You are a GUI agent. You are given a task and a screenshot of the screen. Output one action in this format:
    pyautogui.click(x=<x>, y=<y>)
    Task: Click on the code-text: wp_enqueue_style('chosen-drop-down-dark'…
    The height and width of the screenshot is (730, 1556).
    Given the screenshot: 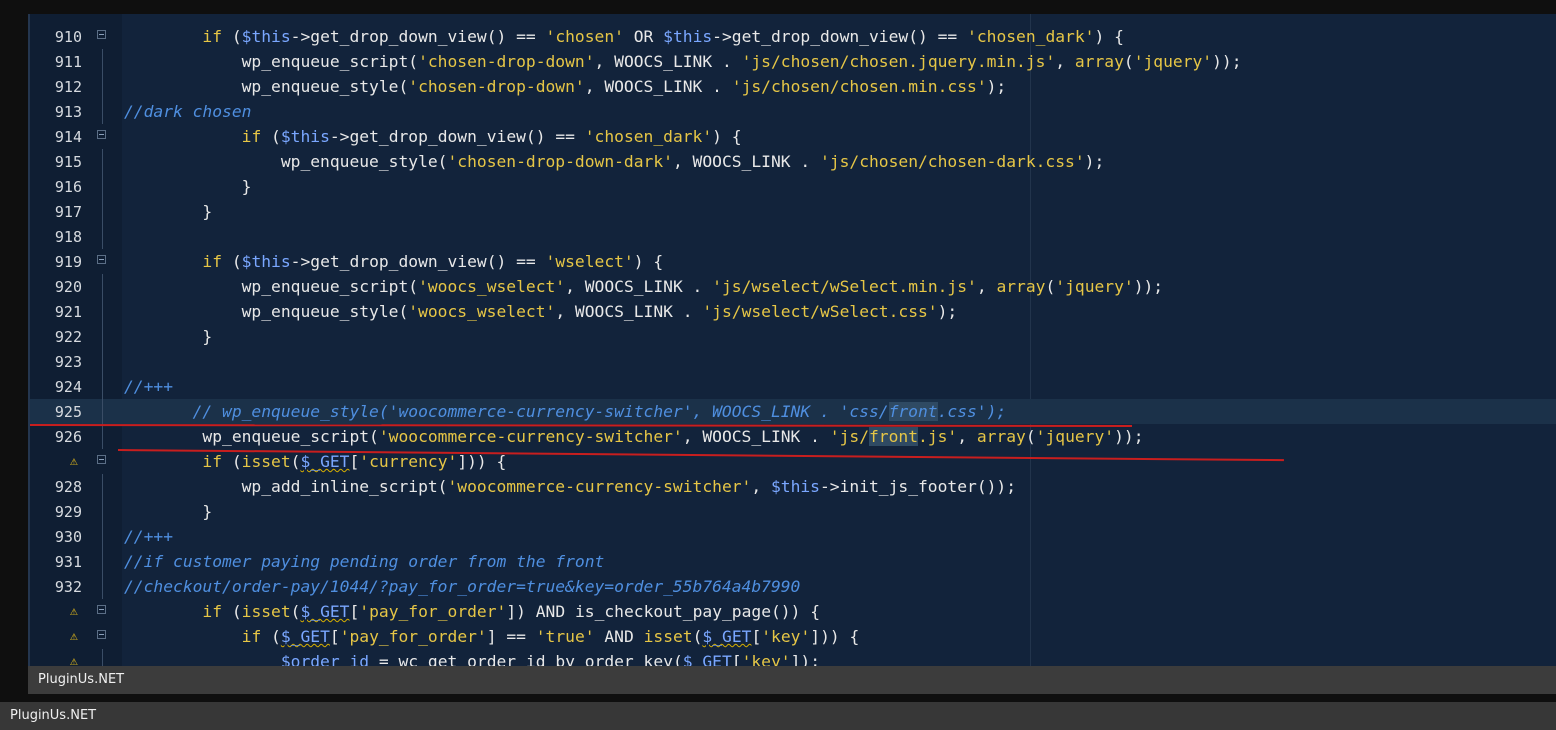 What is the action you would take?
    pyautogui.click(x=614, y=161)
    